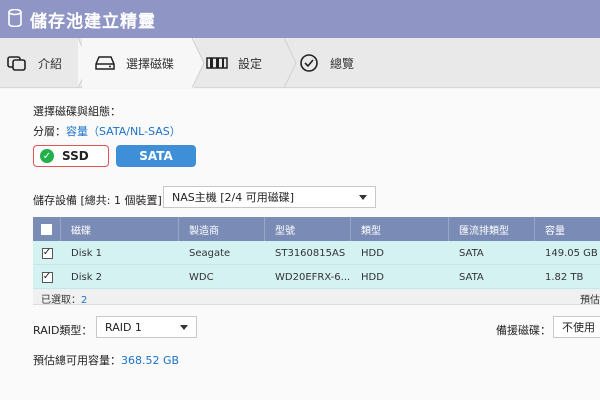  I want to click on step-label: 總覽, so click(342, 63).